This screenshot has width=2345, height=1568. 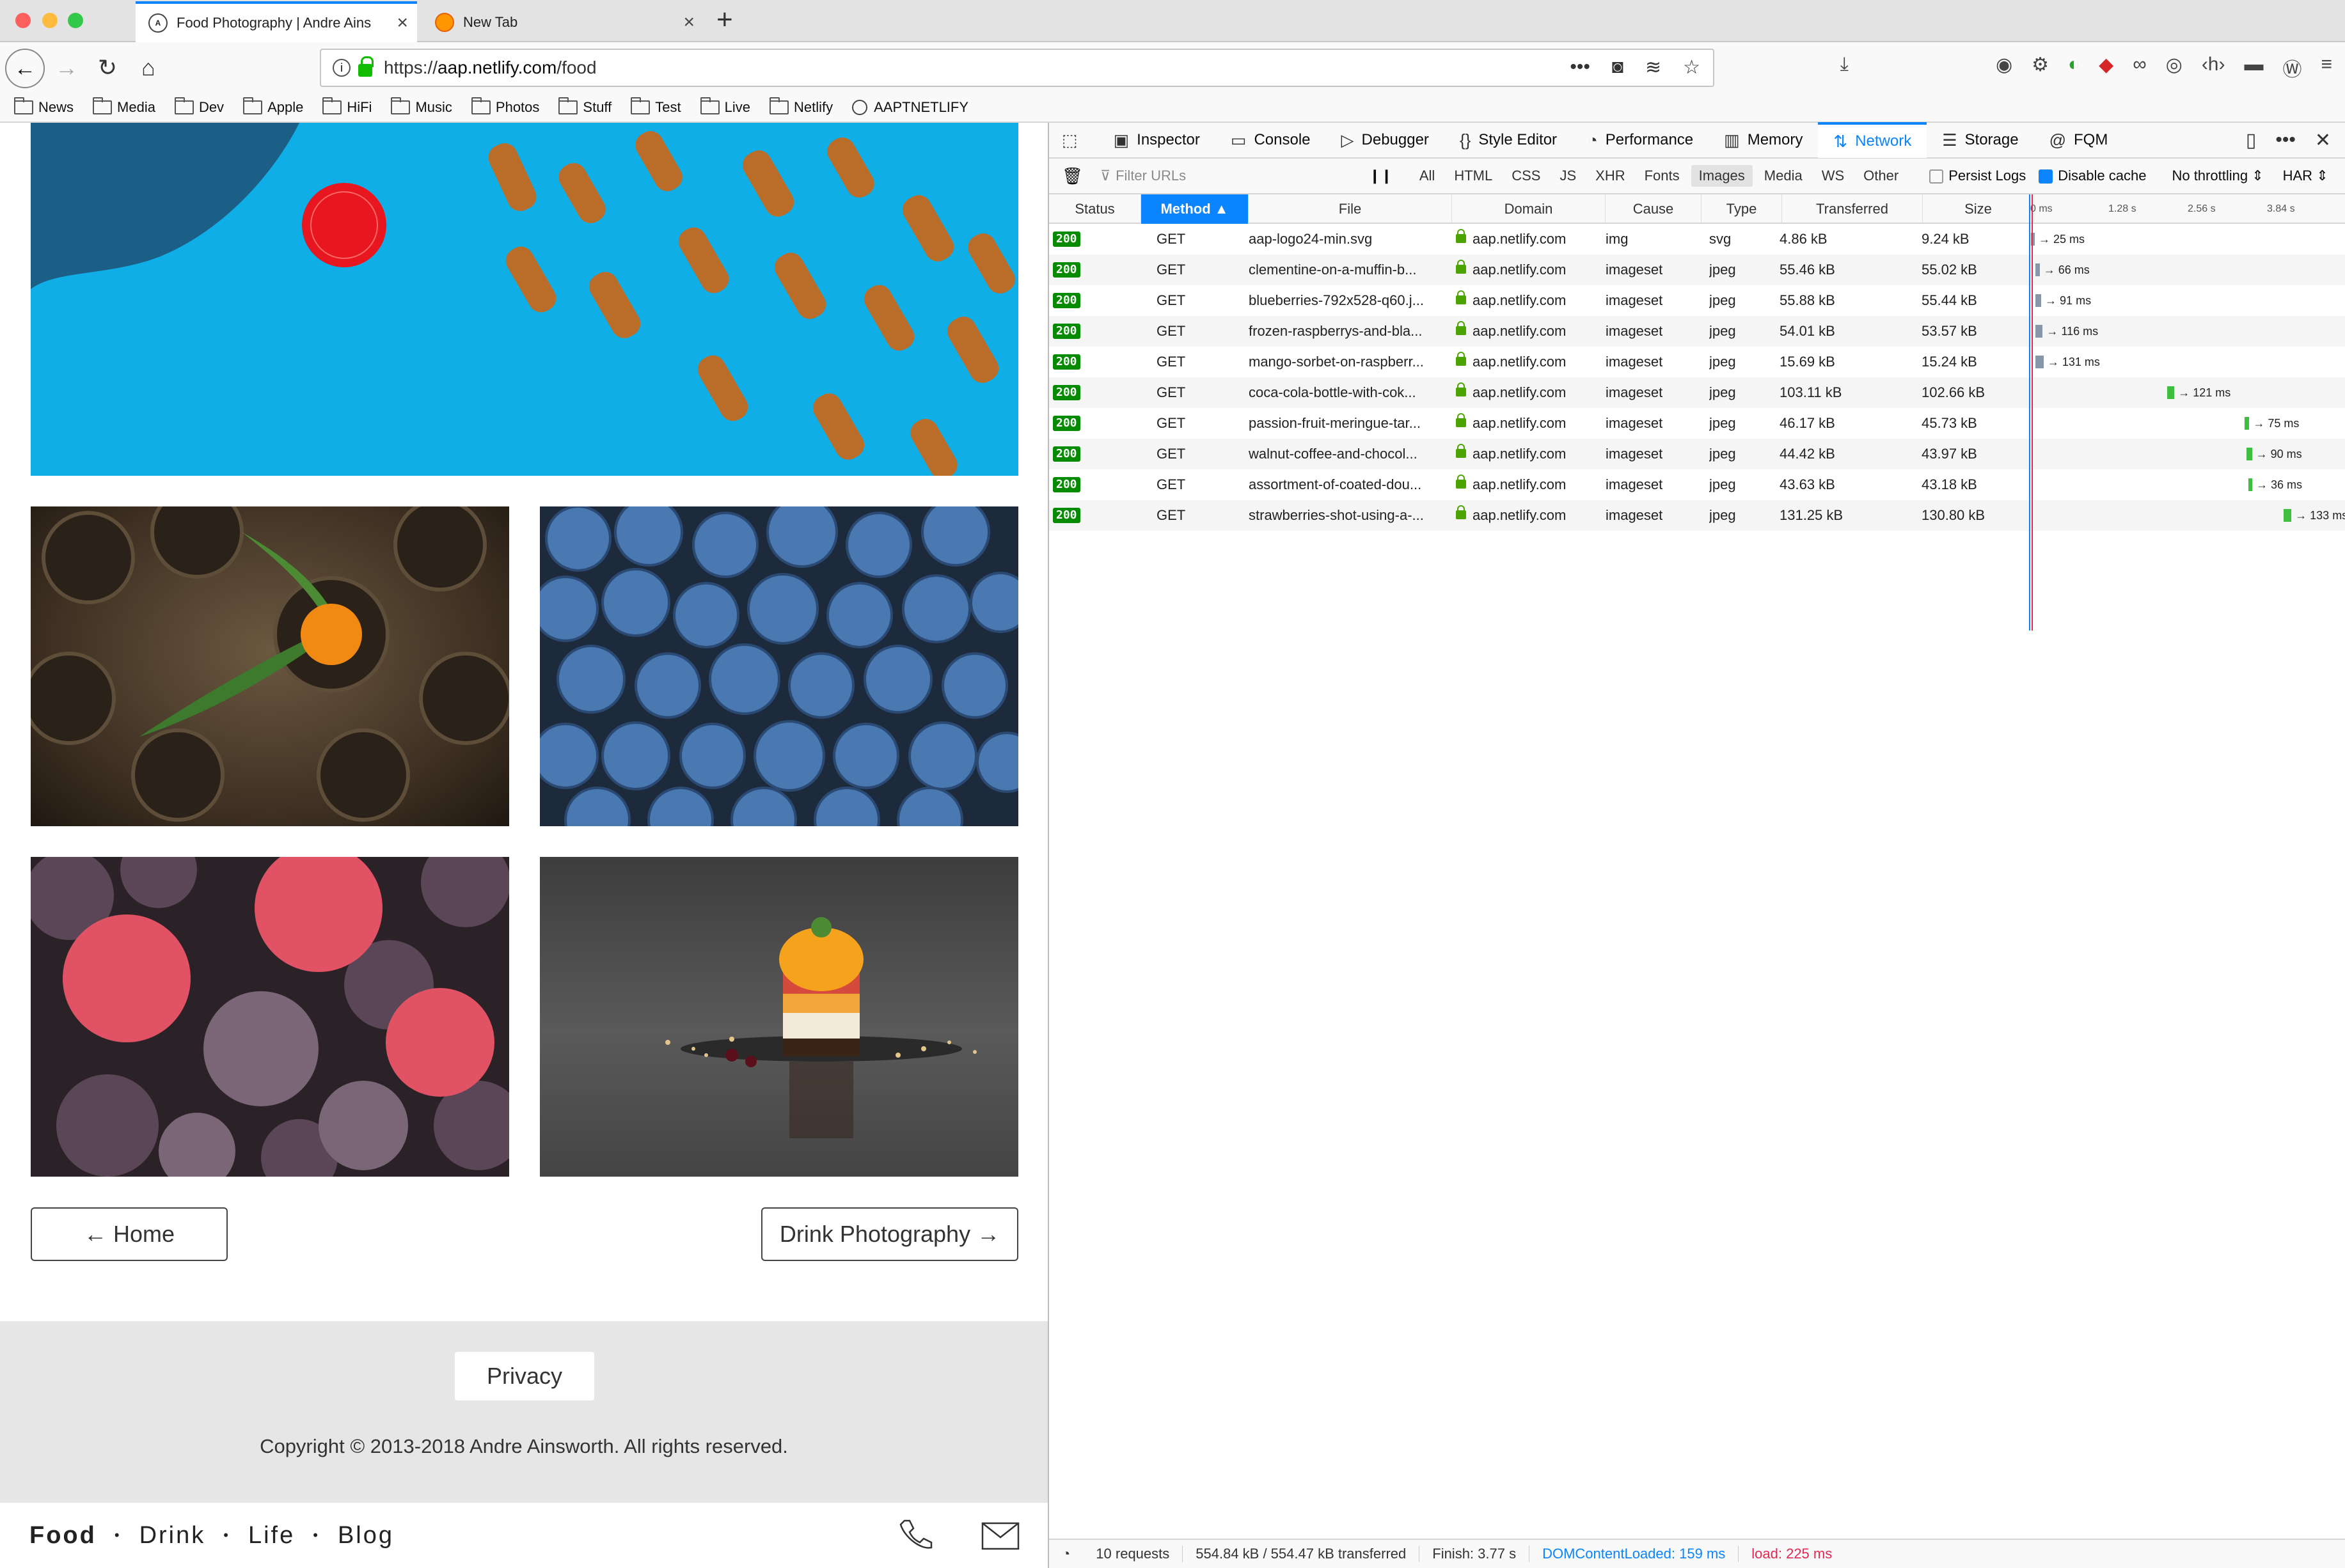 What do you see at coordinates (801, 106) in the screenshot?
I see `bookmark-folder: Netlify` at bounding box center [801, 106].